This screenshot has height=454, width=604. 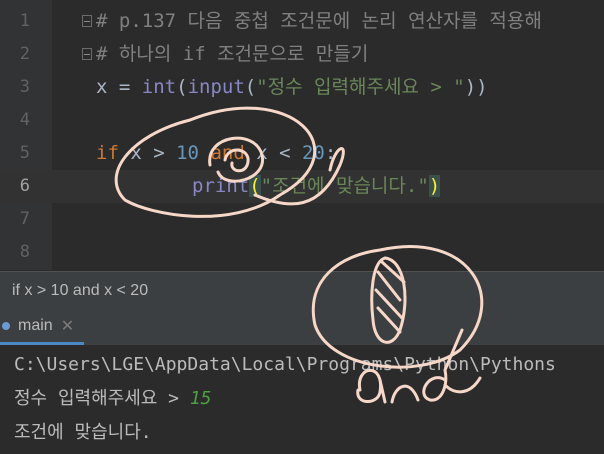 I want to click on operator: =, so click(x=124, y=87).